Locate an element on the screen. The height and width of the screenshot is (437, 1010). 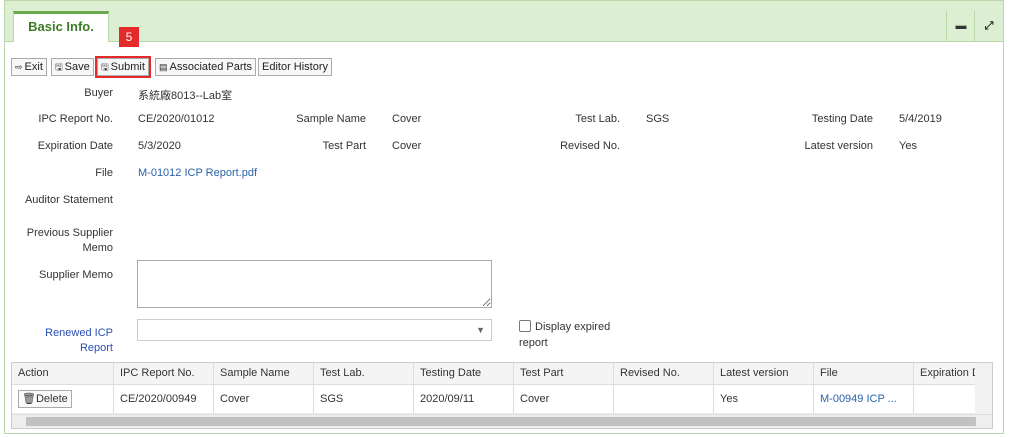
display-expired-label-line1: Display expired is located at coordinates (573, 327).